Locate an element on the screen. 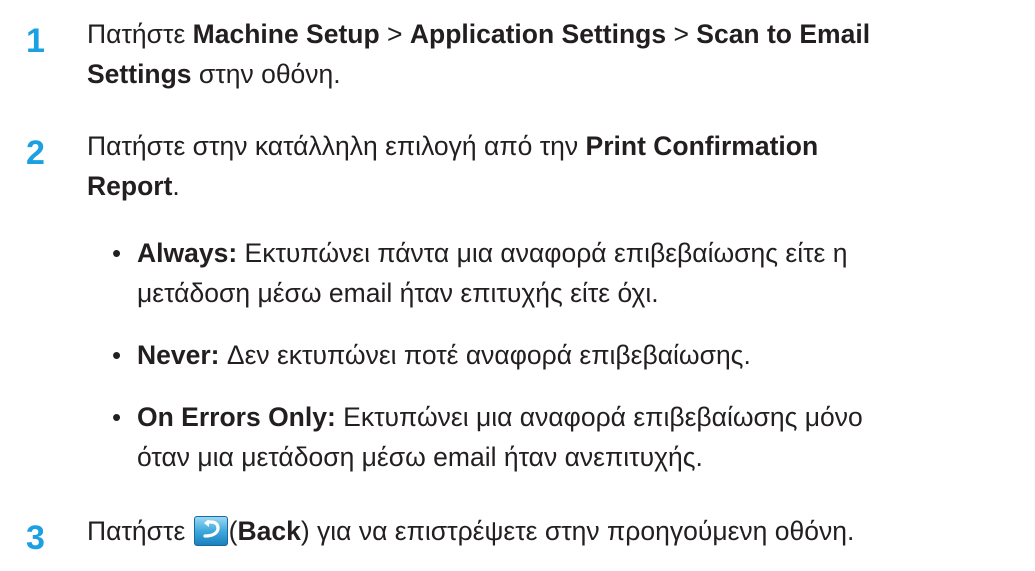  back-arrow-icon is located at coordinates (210, 531).